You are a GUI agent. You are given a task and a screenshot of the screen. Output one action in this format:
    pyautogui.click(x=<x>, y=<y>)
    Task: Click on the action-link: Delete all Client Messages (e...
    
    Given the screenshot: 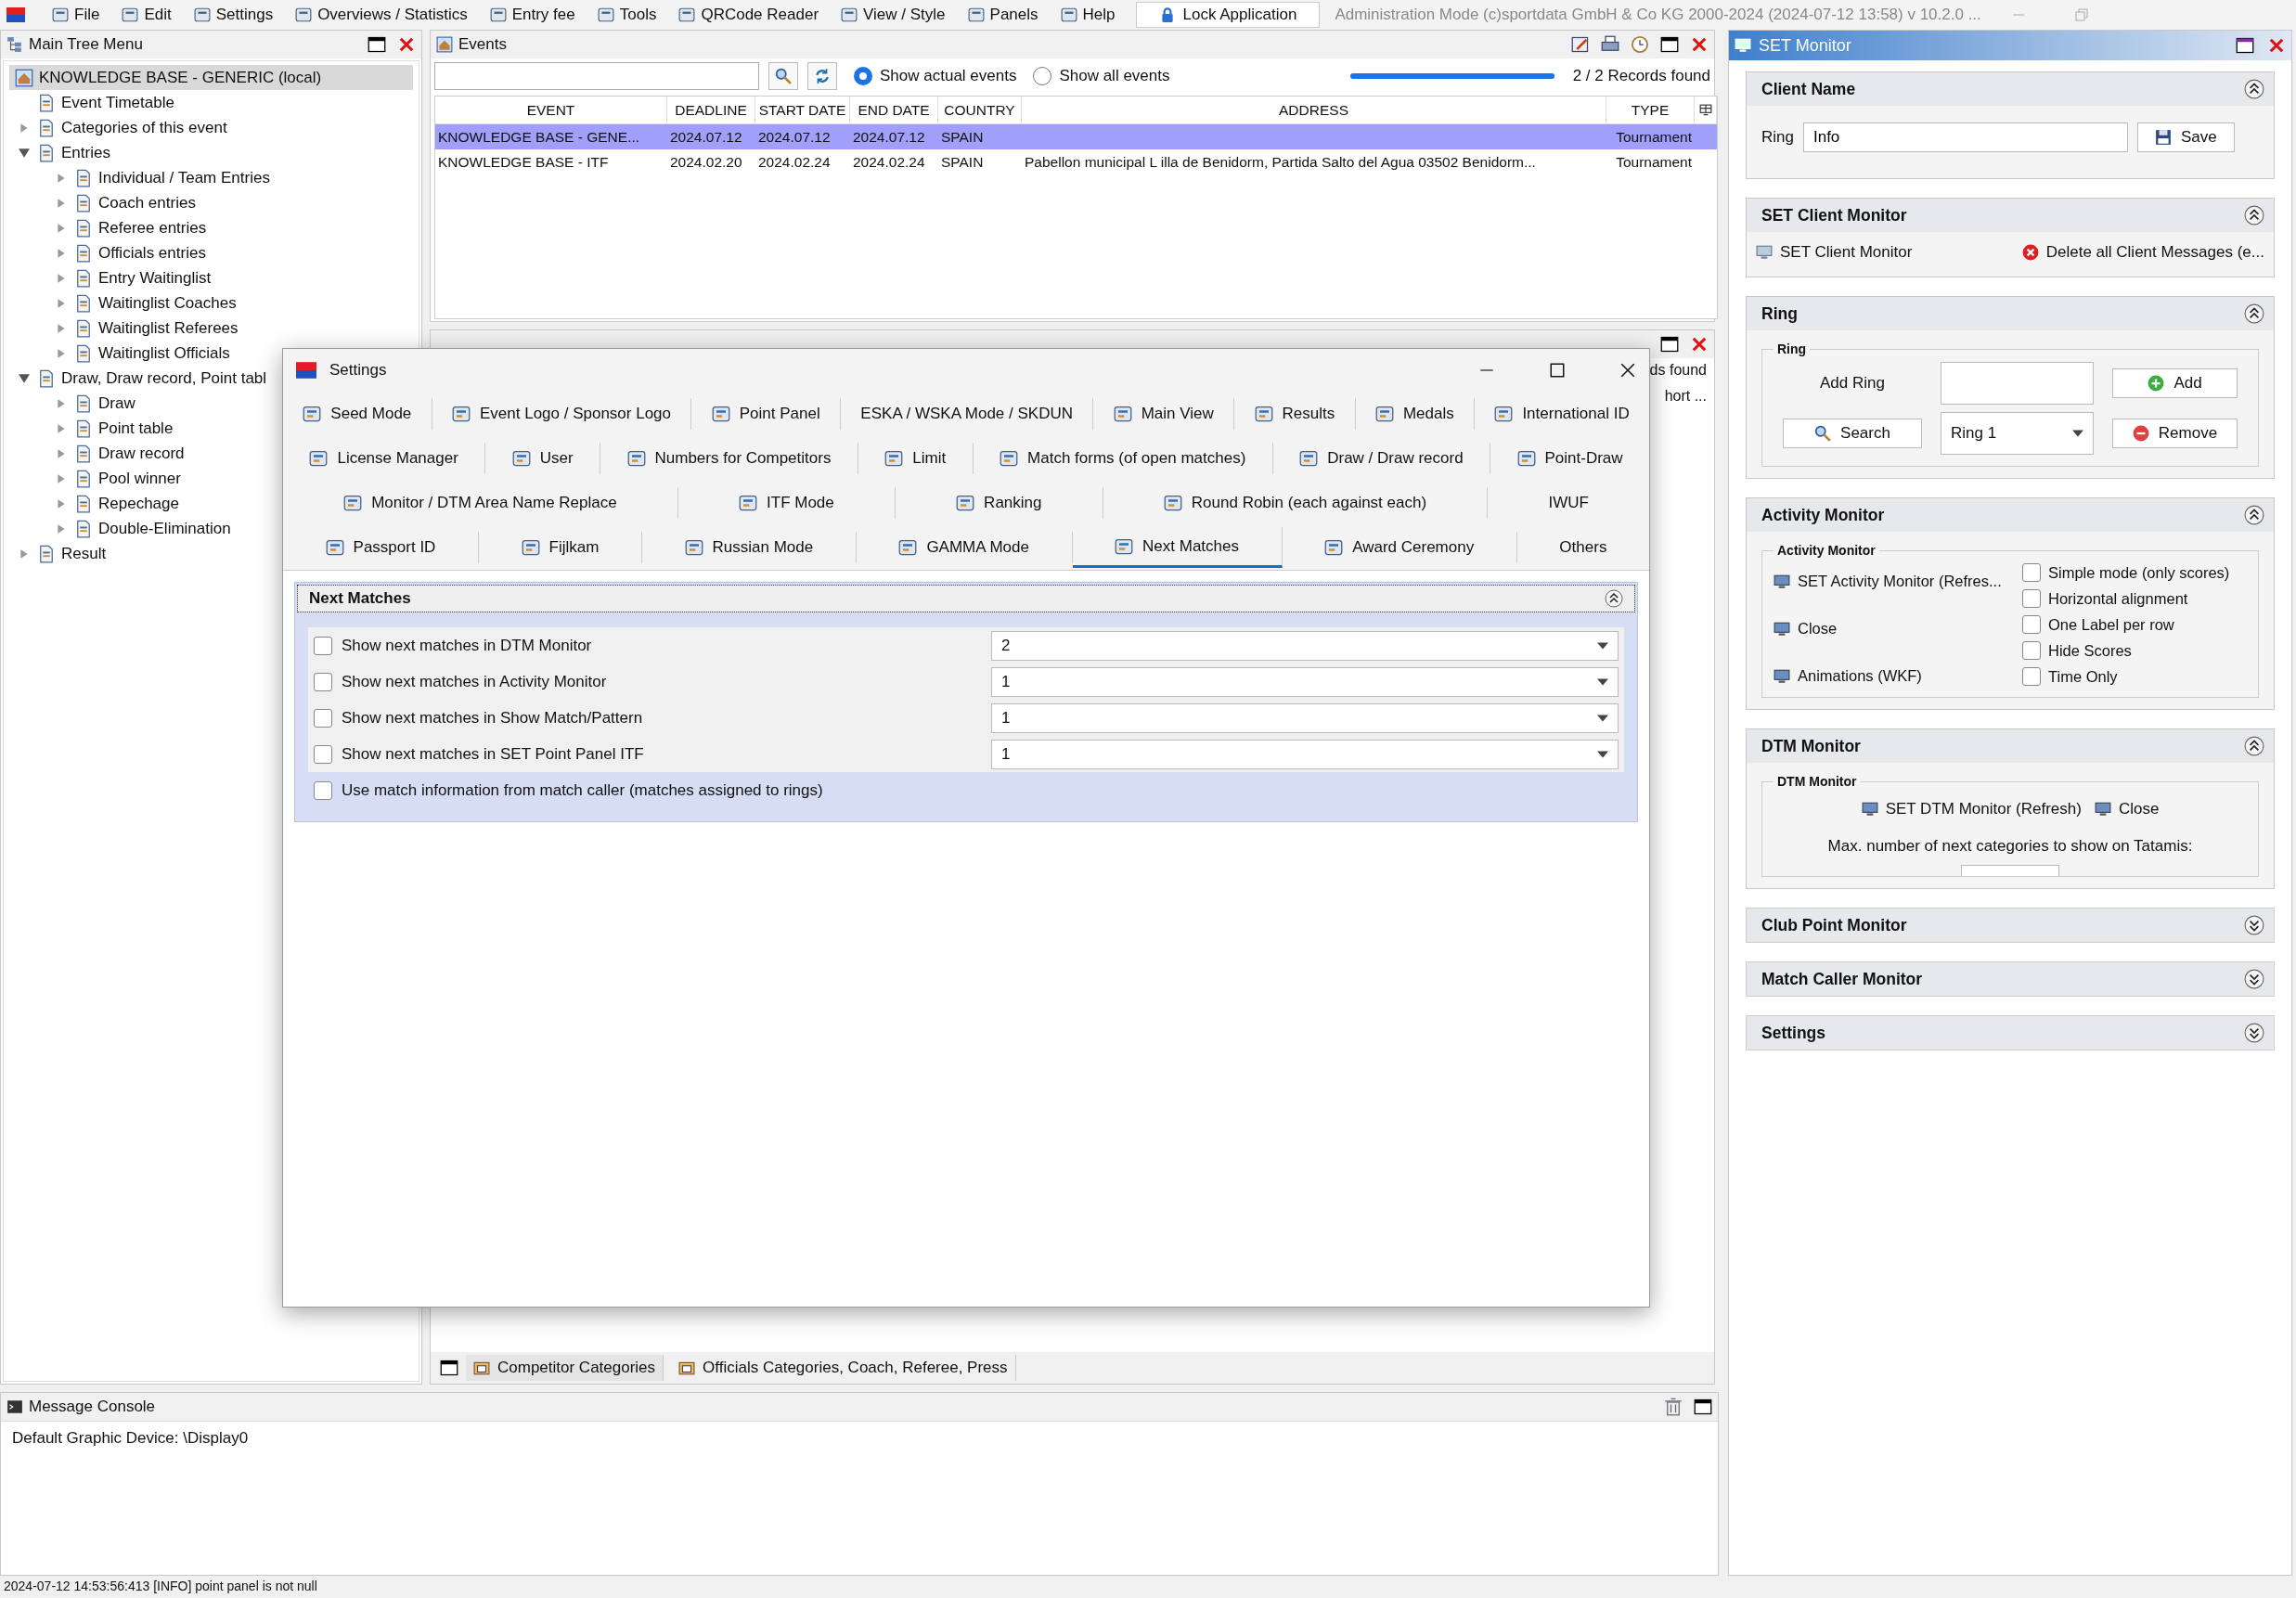 What is the action you would take?
    pyautogui.click(x=2142, y=253)
    